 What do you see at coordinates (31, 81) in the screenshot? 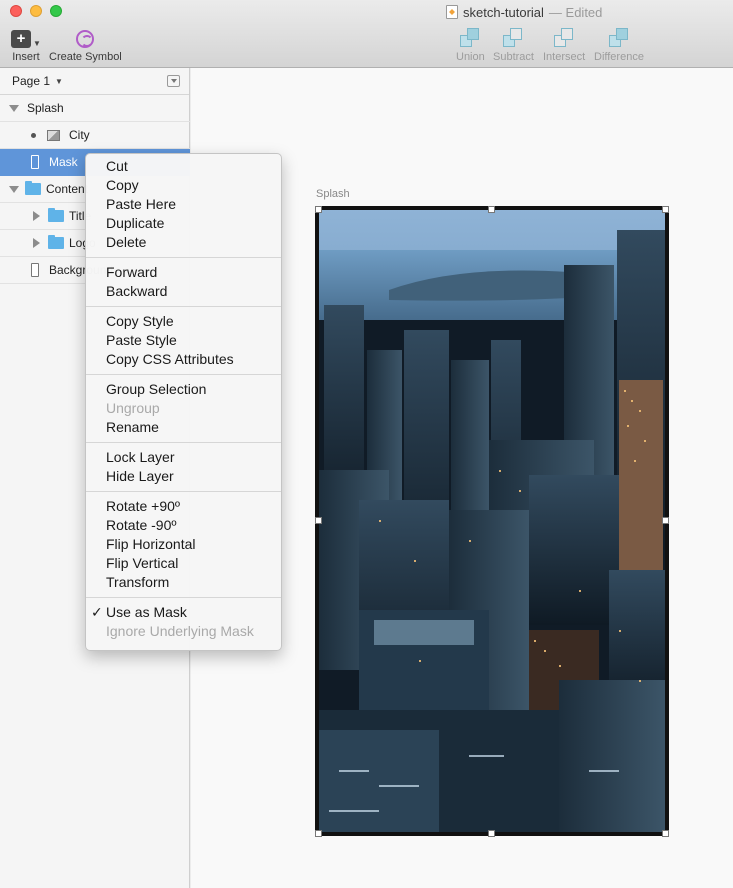
I see `page-label: Page 1` at bounding box center [31, 81].